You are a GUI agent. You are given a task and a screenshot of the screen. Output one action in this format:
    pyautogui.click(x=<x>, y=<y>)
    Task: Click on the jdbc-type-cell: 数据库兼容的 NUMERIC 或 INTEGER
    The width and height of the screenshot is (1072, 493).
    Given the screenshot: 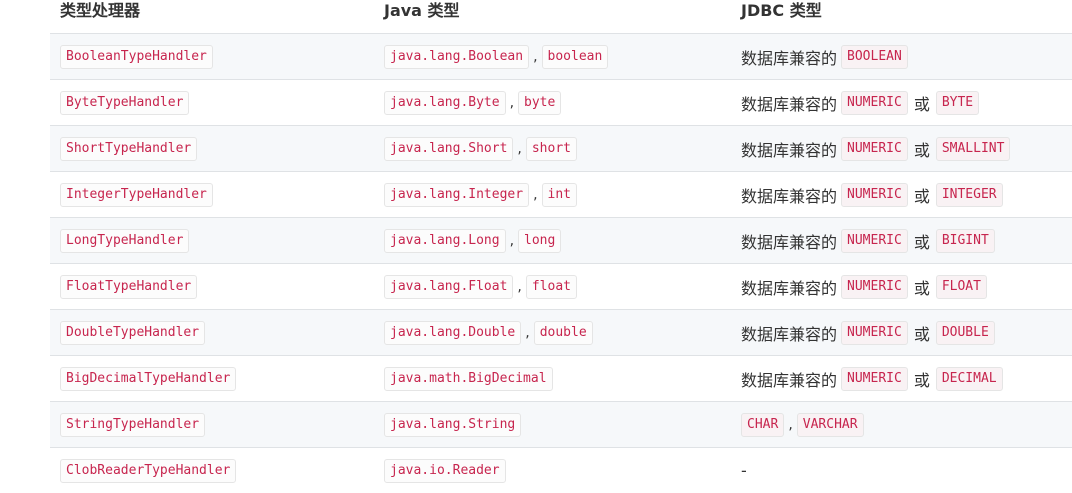 What is the action you would take?
    pyautogui.click(x=906, y=194)
    